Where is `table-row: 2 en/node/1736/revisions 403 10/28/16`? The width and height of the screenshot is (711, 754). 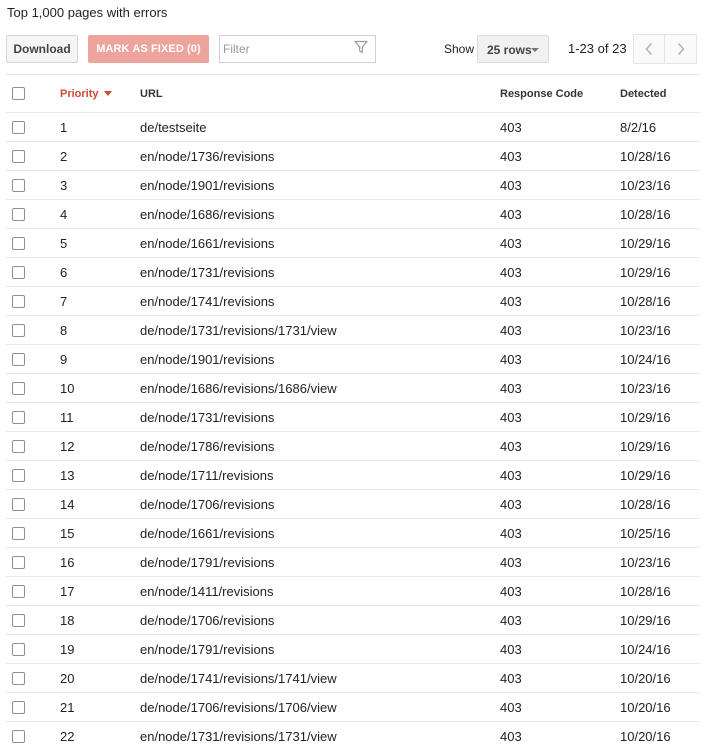 table-row: 2 en/node/1736/revisions 403 10/28/16 is located at coordinates (353, 156).